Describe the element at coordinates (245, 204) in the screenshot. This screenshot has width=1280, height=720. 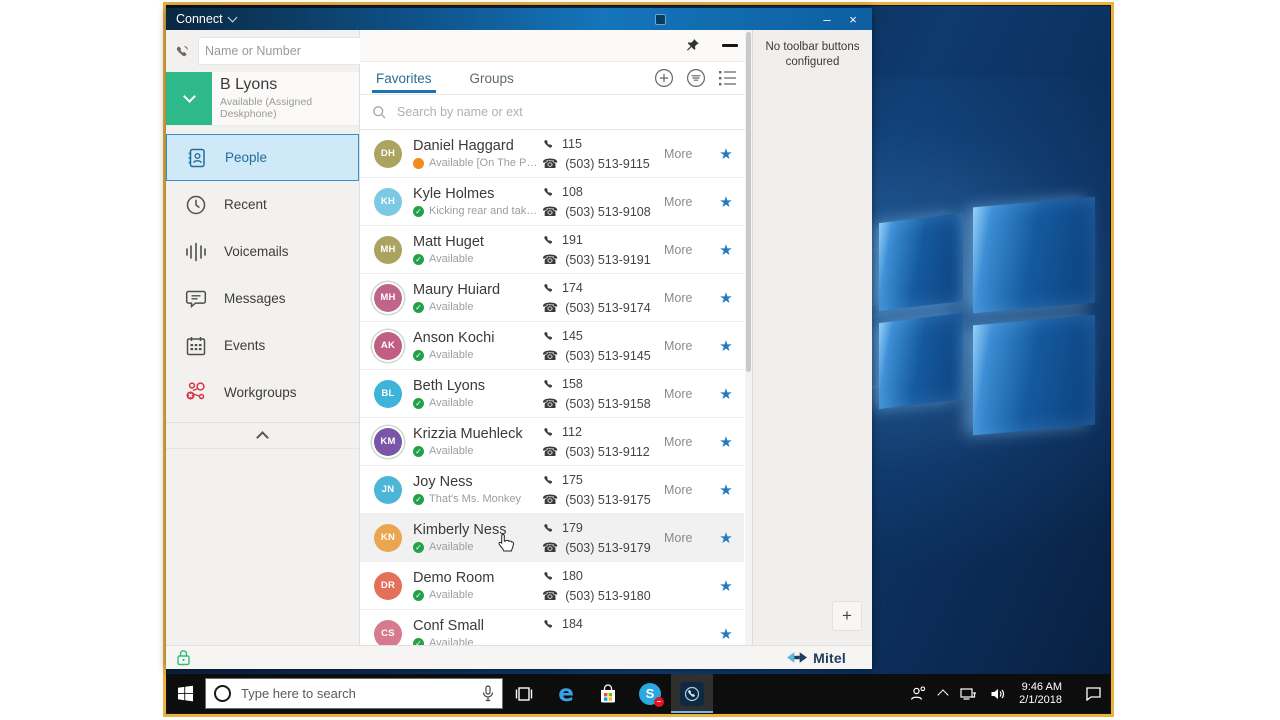
I see `sidebar-item-label: Recent` at that location.